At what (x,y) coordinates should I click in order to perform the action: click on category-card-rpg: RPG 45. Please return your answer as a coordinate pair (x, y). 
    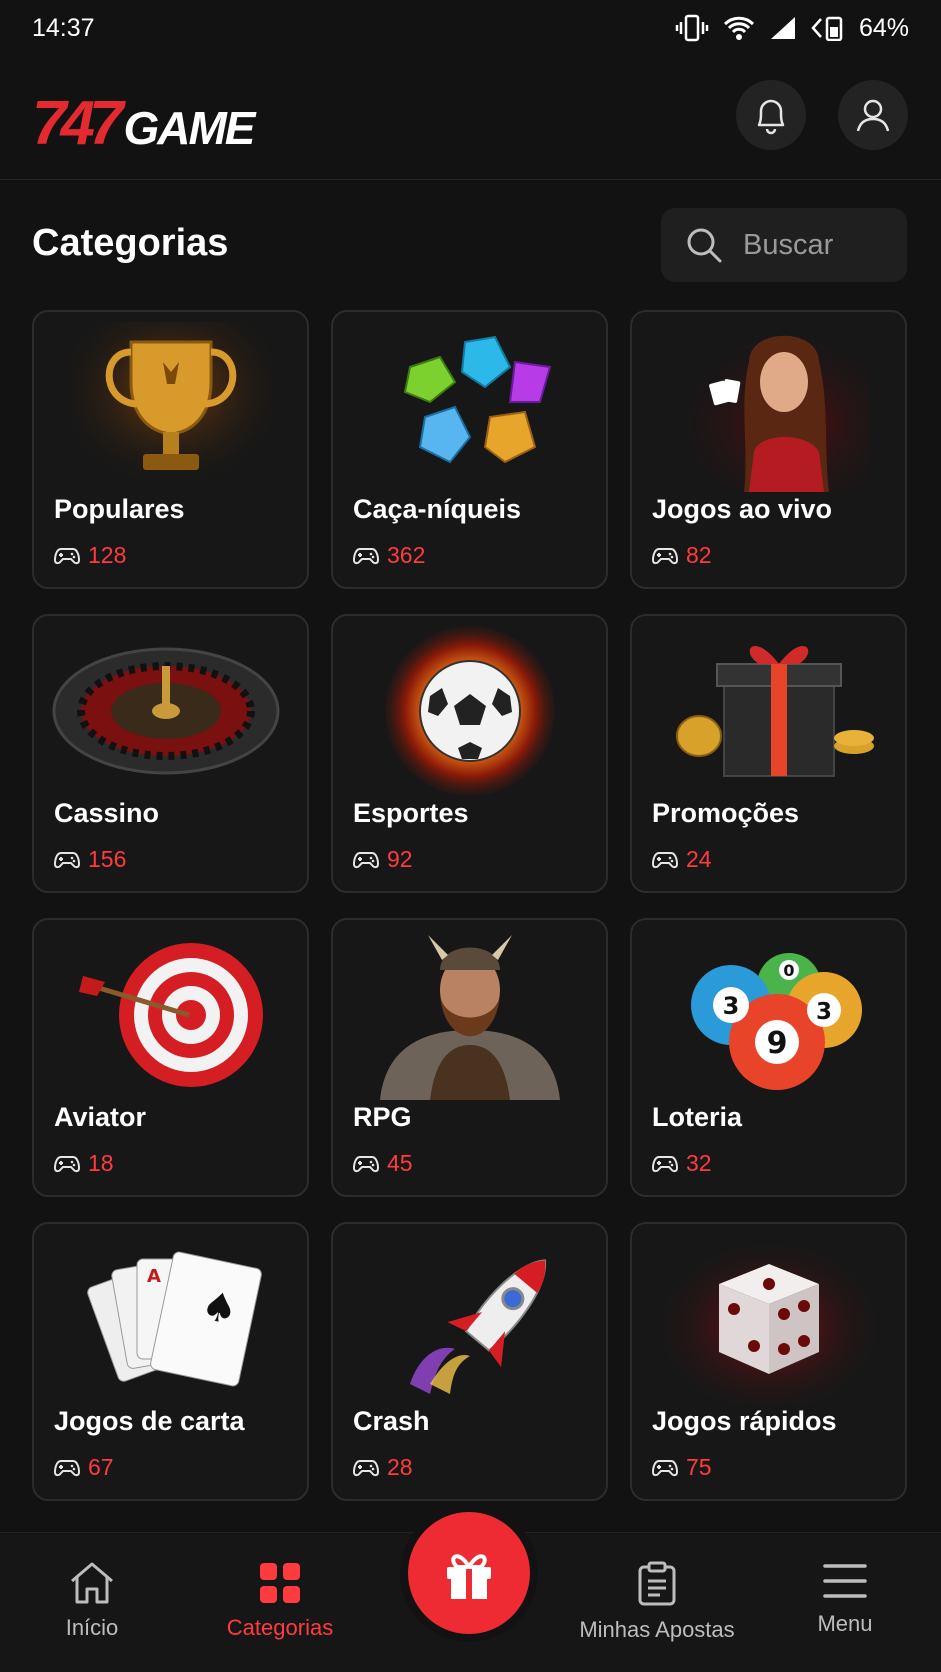
    Looking at the image, I should click on (469, 1057).